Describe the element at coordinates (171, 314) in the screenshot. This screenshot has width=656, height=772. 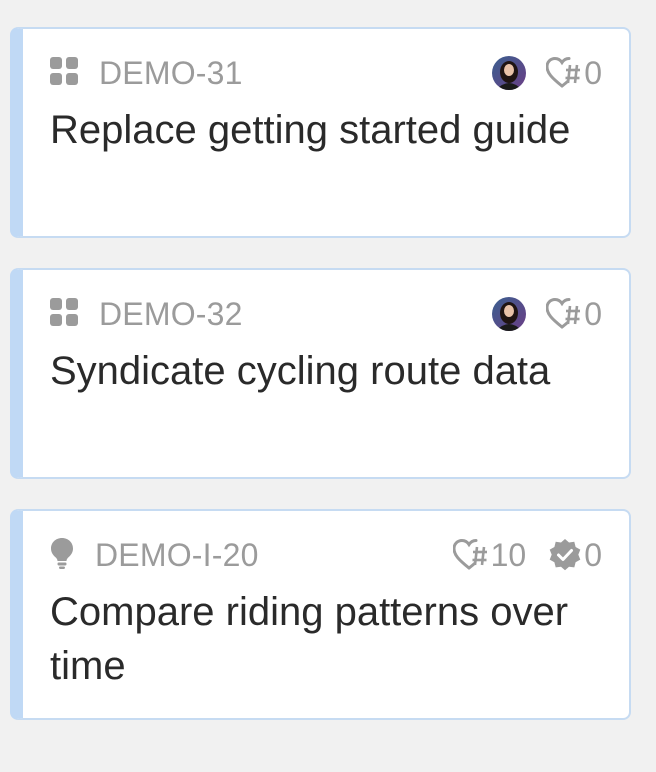
I see `card-ref-id: DEMO-32` at that location.